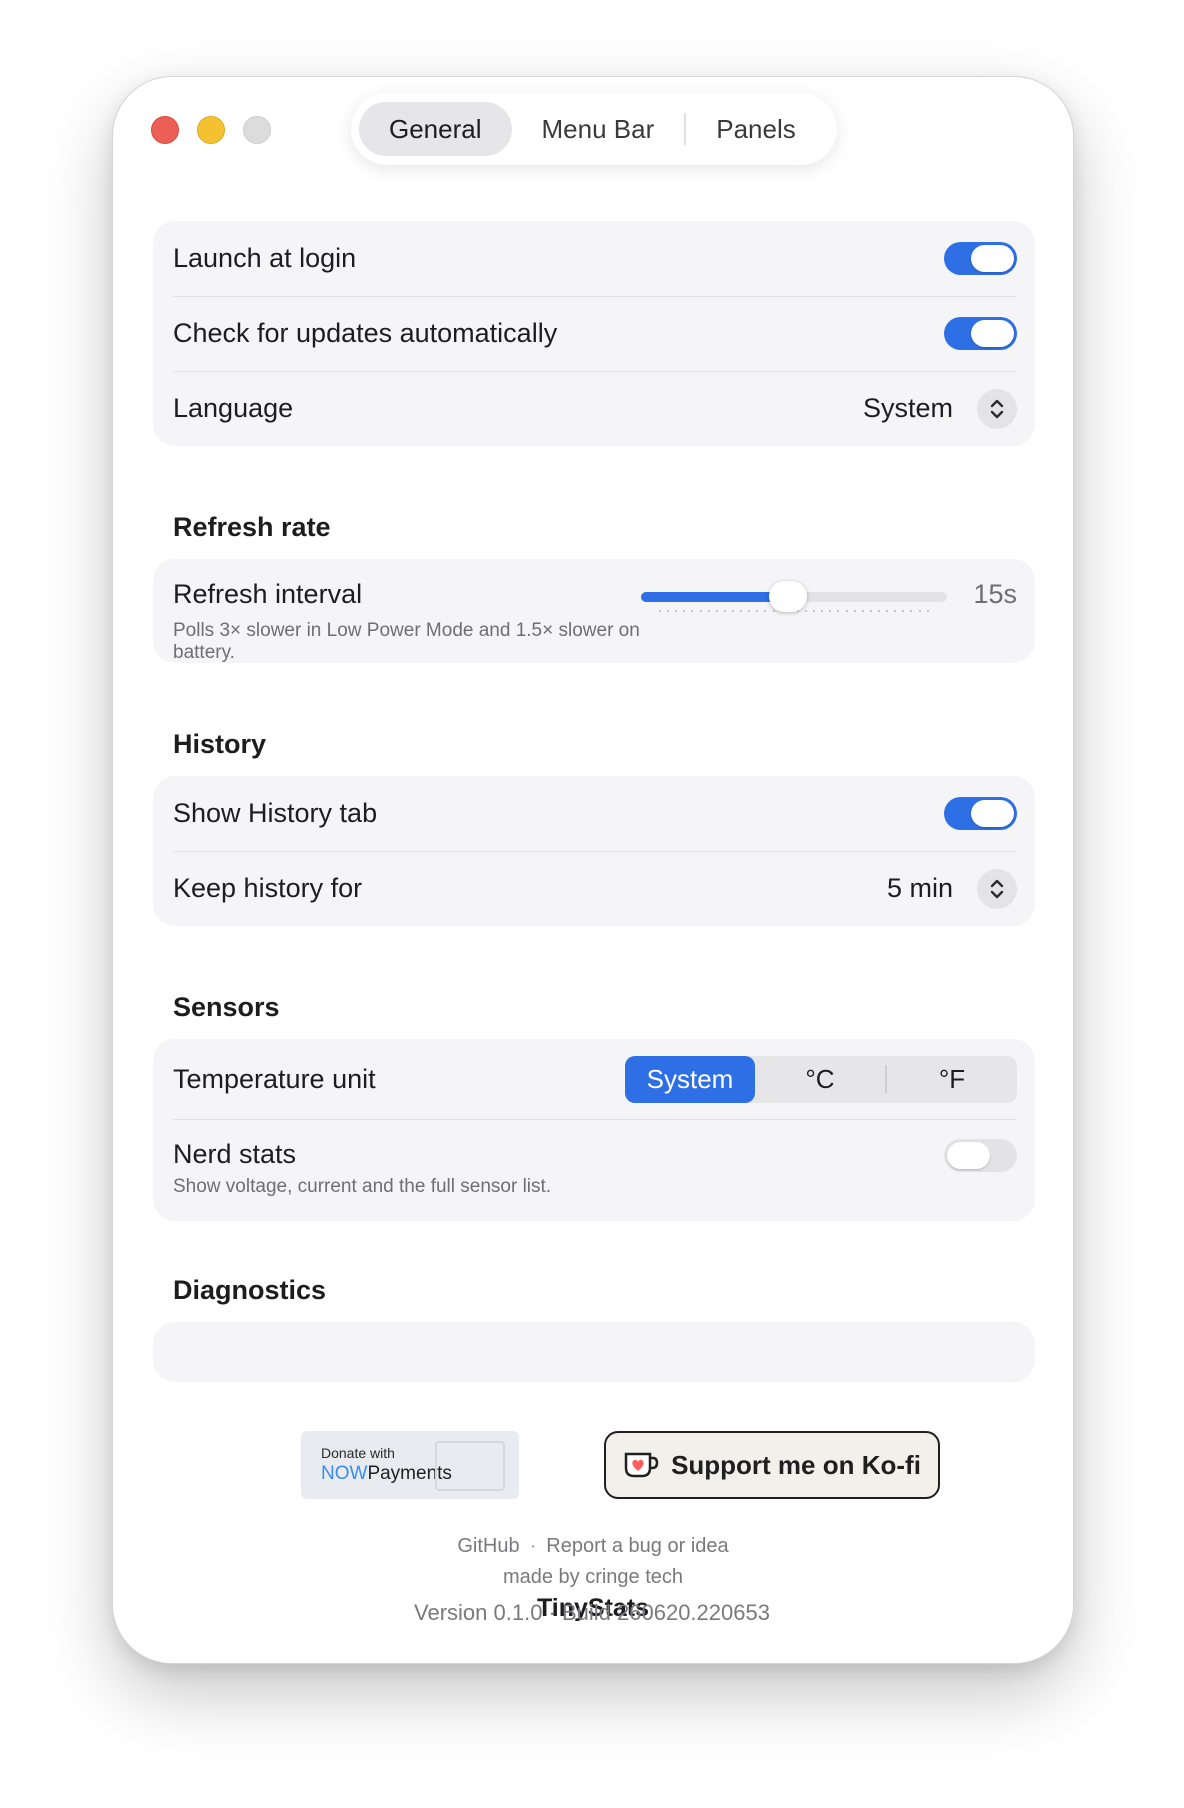 This screenshot has width=1184, height=1808. What do you see at coordinates (595, 888) in the screenshot?
I see `keep-history-row: Keep history for 5 min` at bounding box center [595, 888].